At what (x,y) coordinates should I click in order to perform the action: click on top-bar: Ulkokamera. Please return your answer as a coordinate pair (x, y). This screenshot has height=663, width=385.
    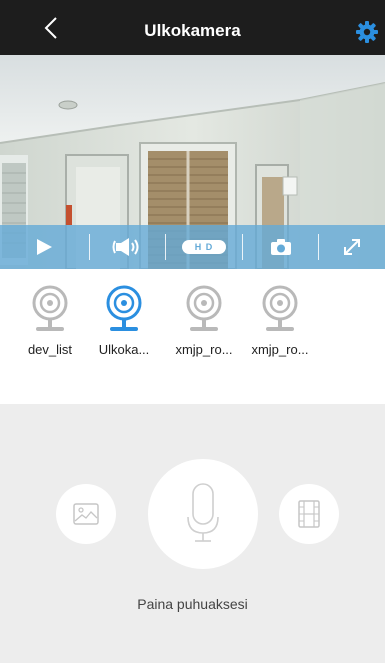
    Looking at the image, I should click on (192, 27).